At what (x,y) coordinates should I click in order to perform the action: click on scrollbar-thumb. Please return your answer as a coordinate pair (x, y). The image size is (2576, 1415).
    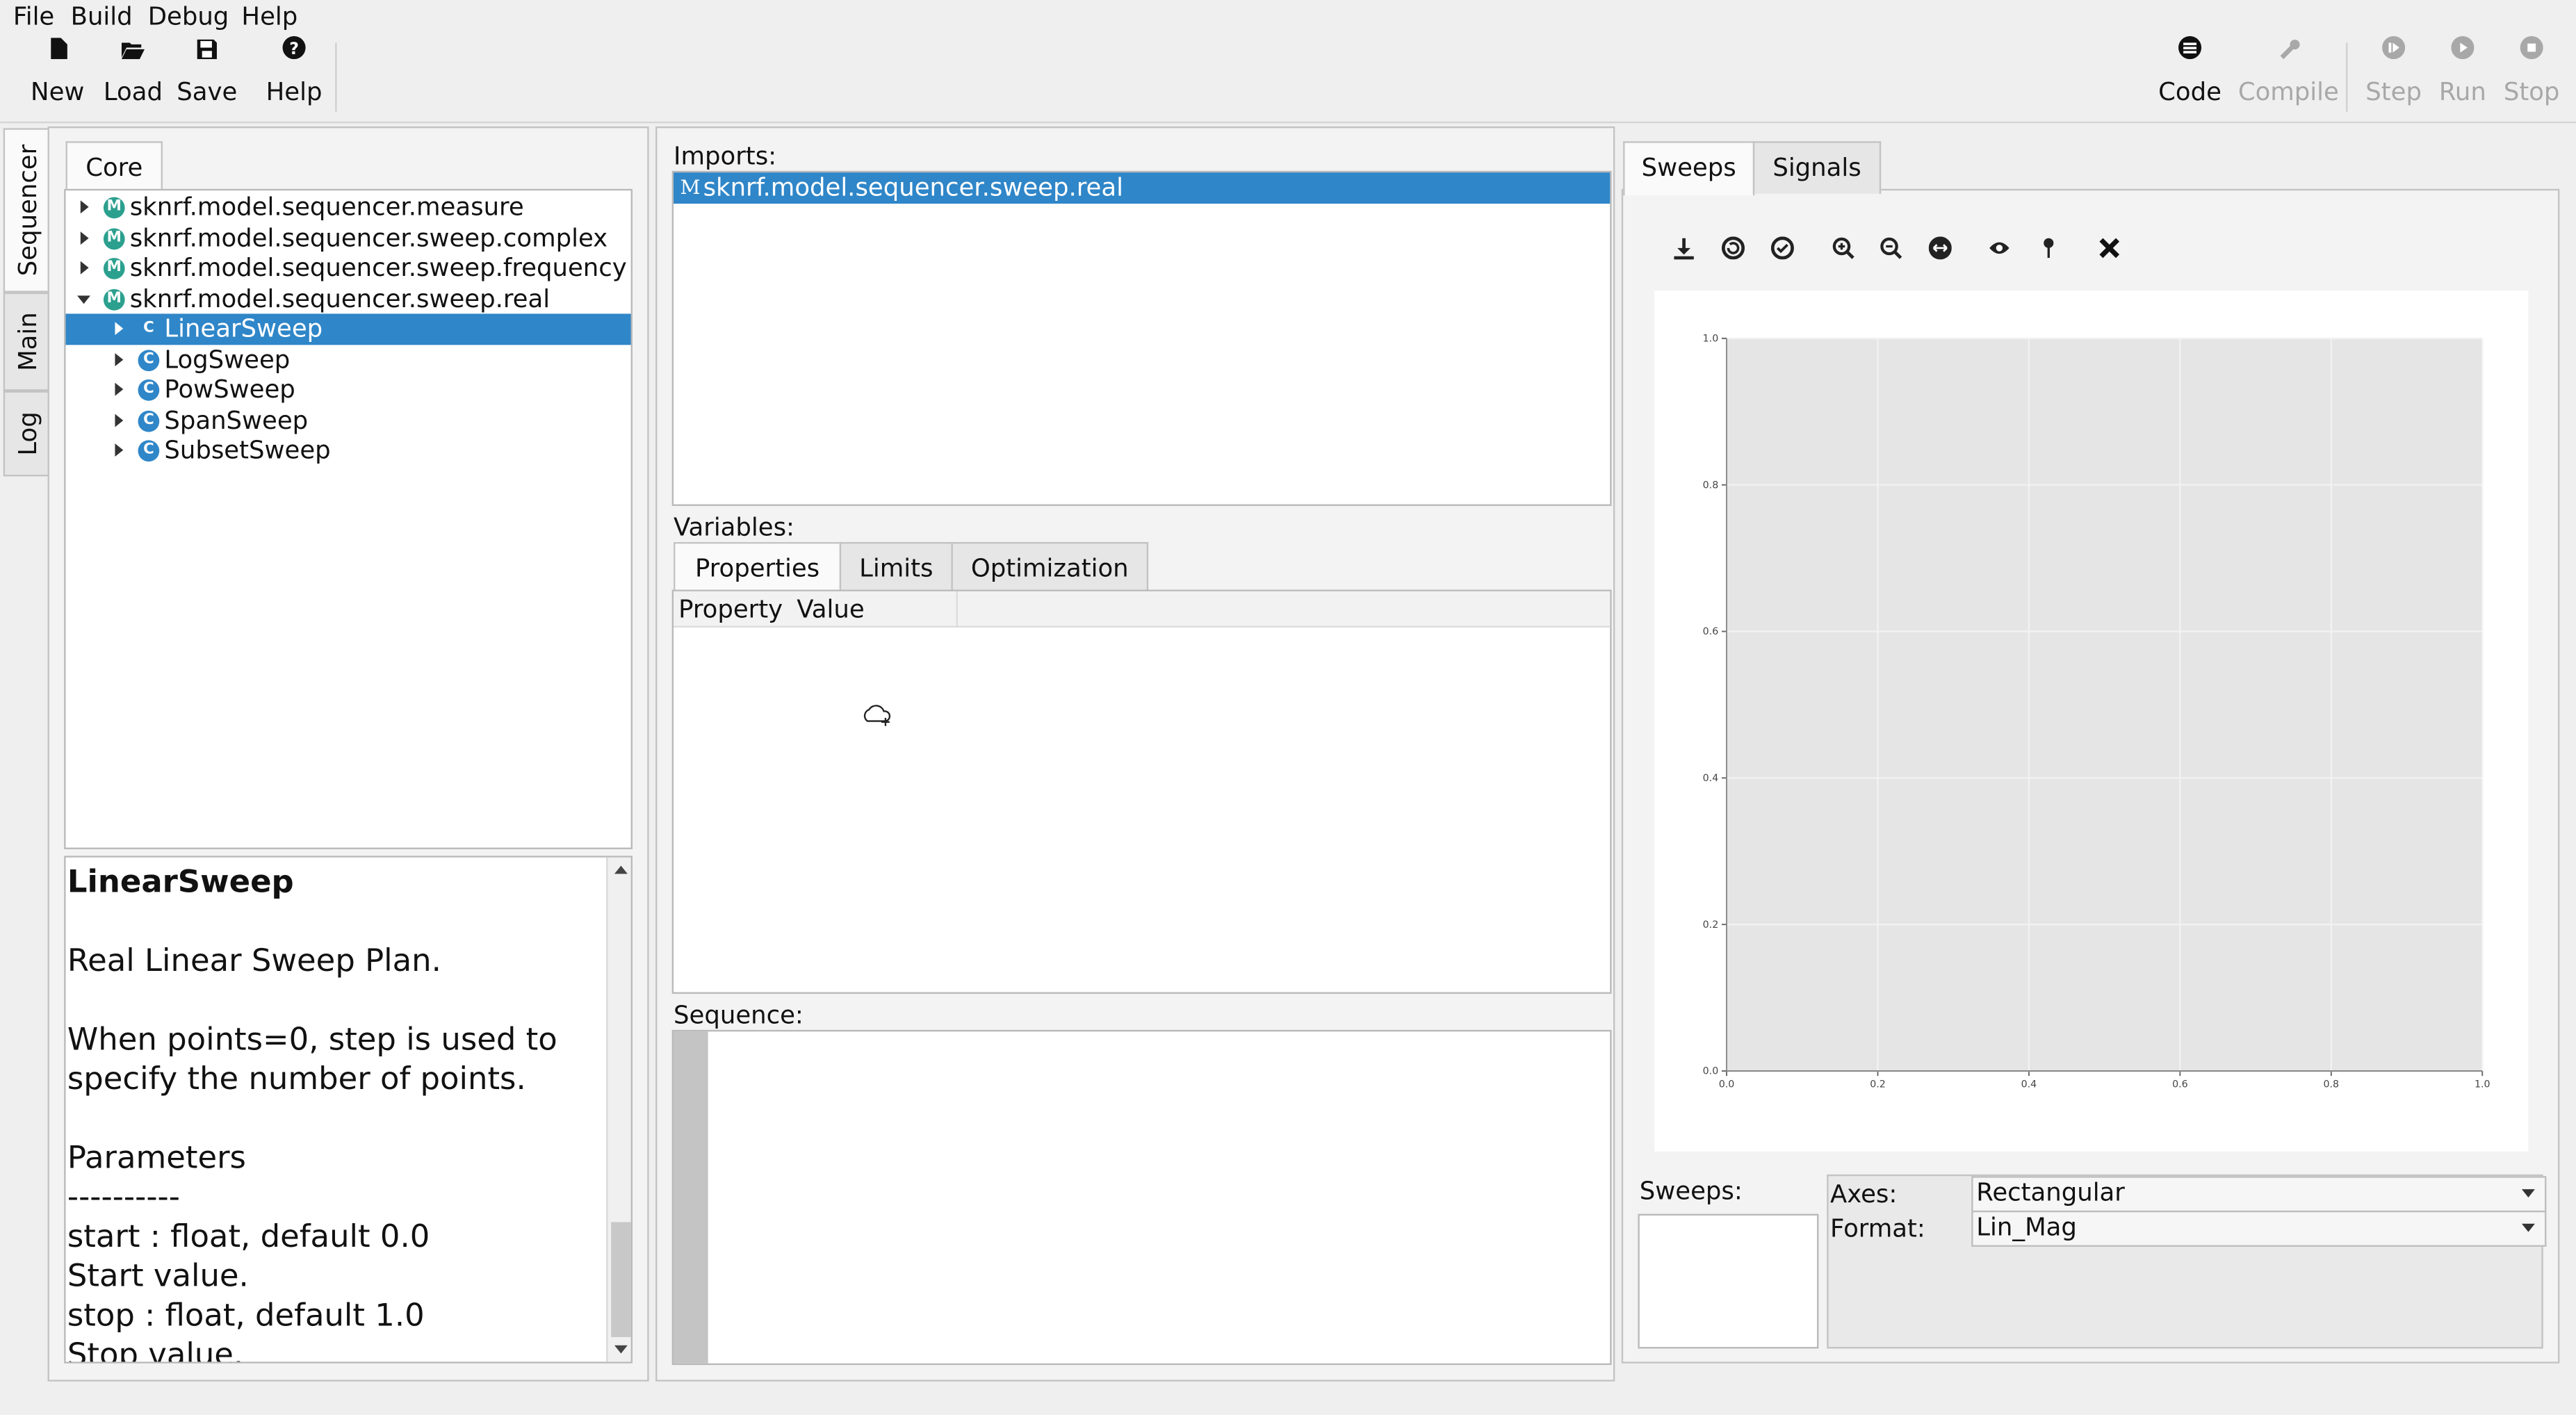
    Looking at the image, I should click on (621, 1279).